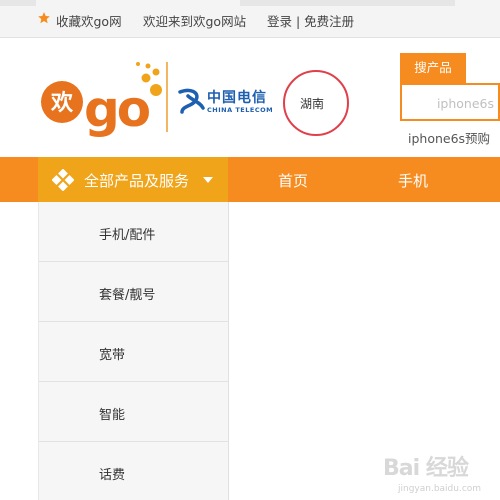 The height and width of the screenshot is (500, 500). Describe the element at coordinates (63, 180) in the screenshot. I see `diamond-grid-icon` at that location.